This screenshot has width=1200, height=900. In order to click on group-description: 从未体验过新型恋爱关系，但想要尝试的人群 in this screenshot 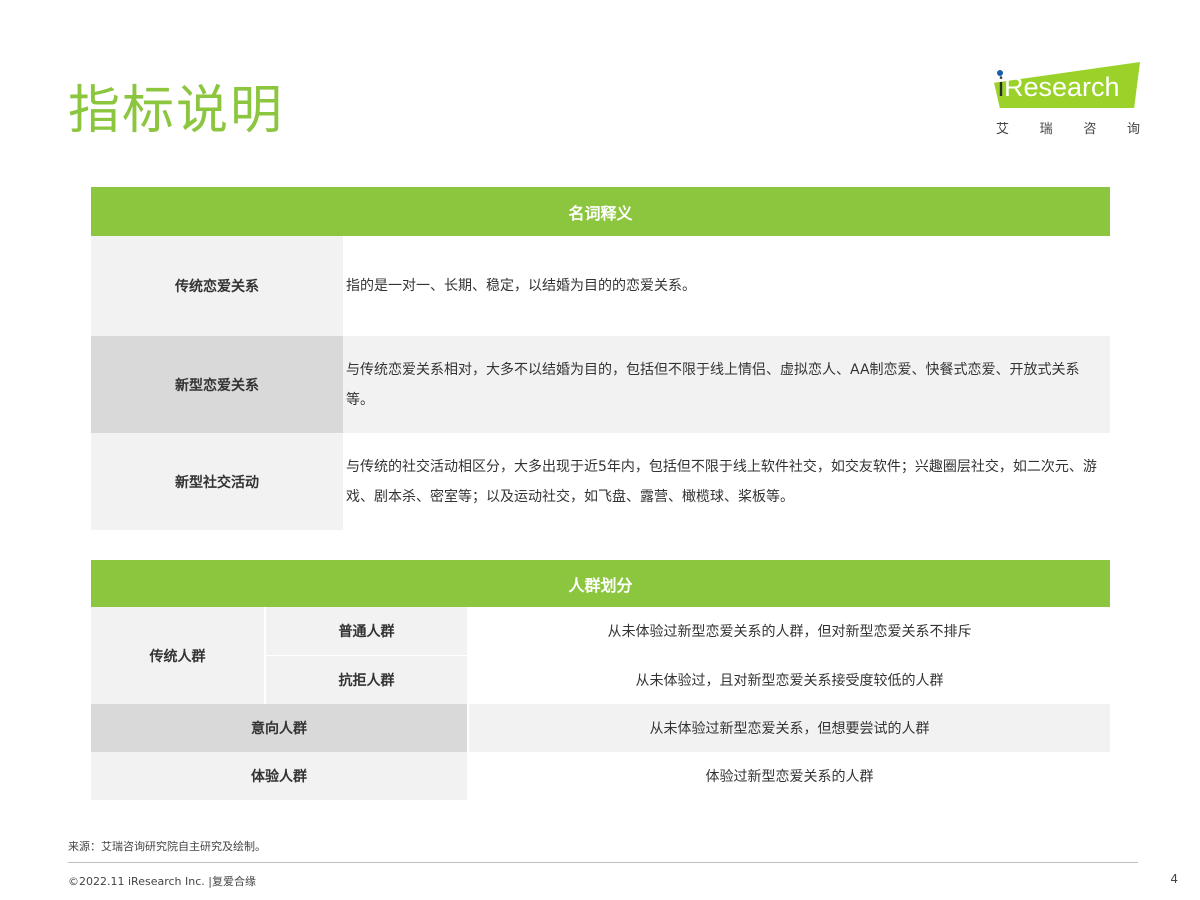, I will do `click(789, 728)`.